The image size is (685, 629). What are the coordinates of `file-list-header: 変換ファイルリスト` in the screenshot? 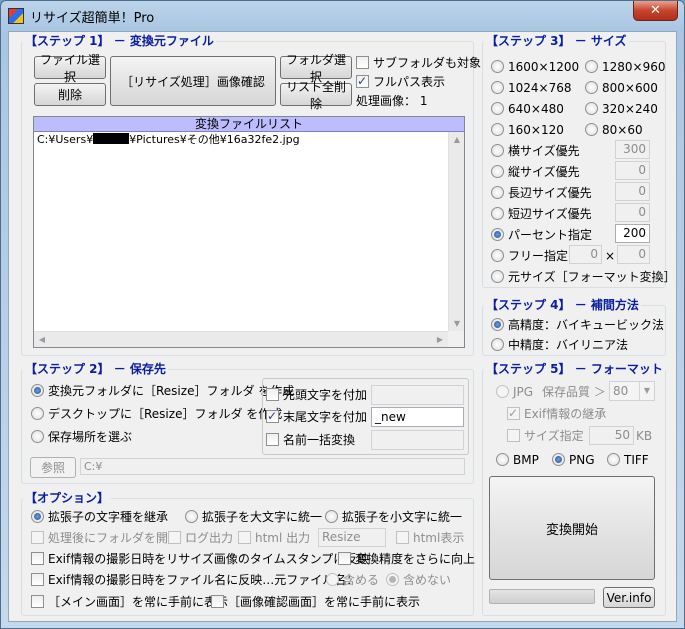 It's located at (249, 124).